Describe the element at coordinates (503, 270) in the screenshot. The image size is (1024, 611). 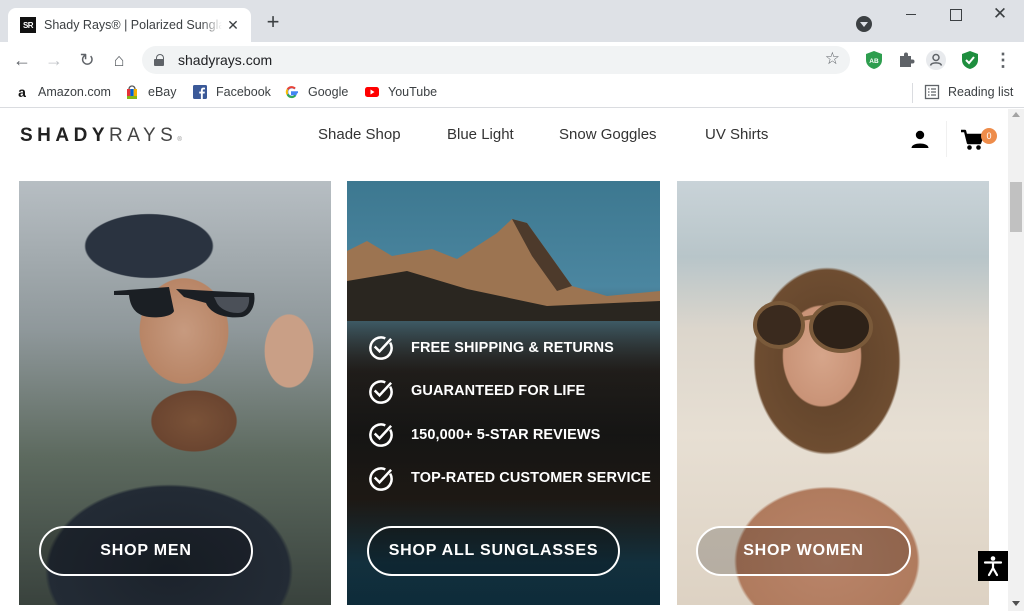
I see `mountain-image` at that location.